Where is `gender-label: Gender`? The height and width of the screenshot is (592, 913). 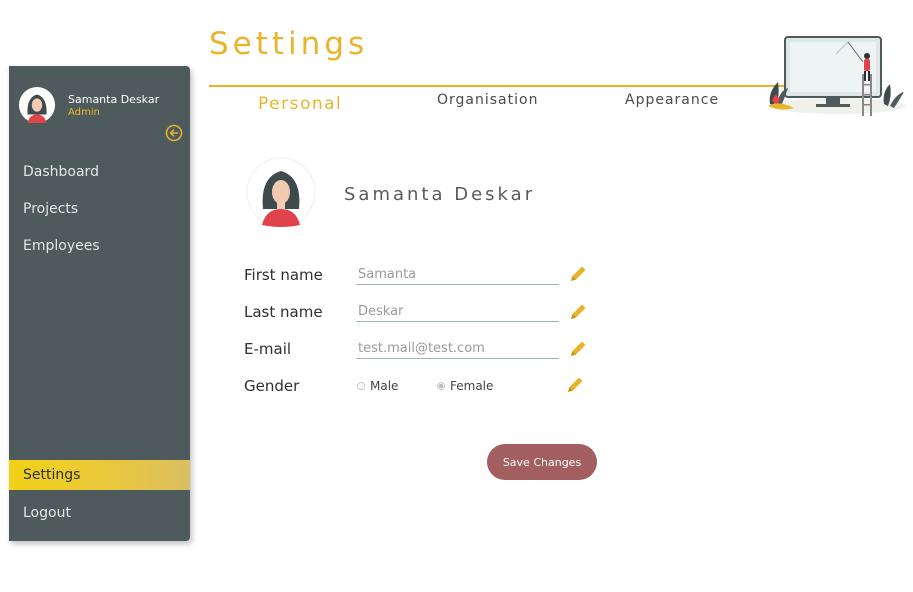 gender-label: Gender is located at coordinates (272, 386).